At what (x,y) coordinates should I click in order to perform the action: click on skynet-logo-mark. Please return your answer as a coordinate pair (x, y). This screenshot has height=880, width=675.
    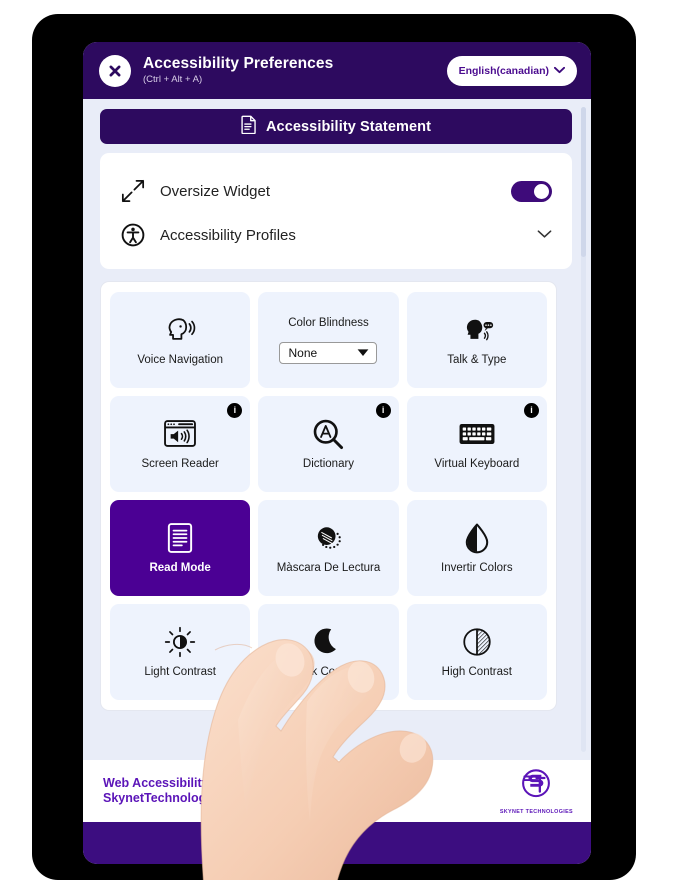
    Looking at the image, I should click on (536, 787).